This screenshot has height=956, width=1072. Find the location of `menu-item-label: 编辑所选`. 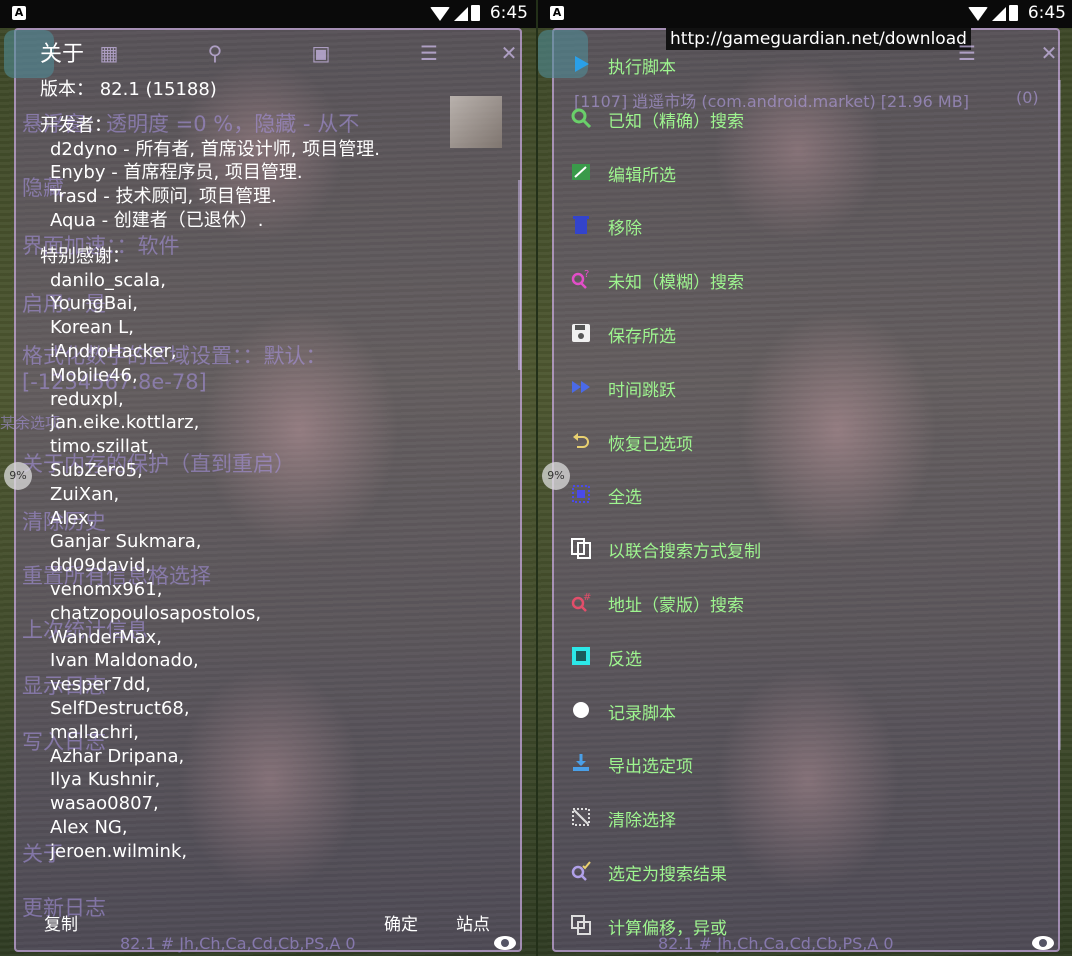

menu-item-label: 编辑所选 is located at coordinates (642, 175).